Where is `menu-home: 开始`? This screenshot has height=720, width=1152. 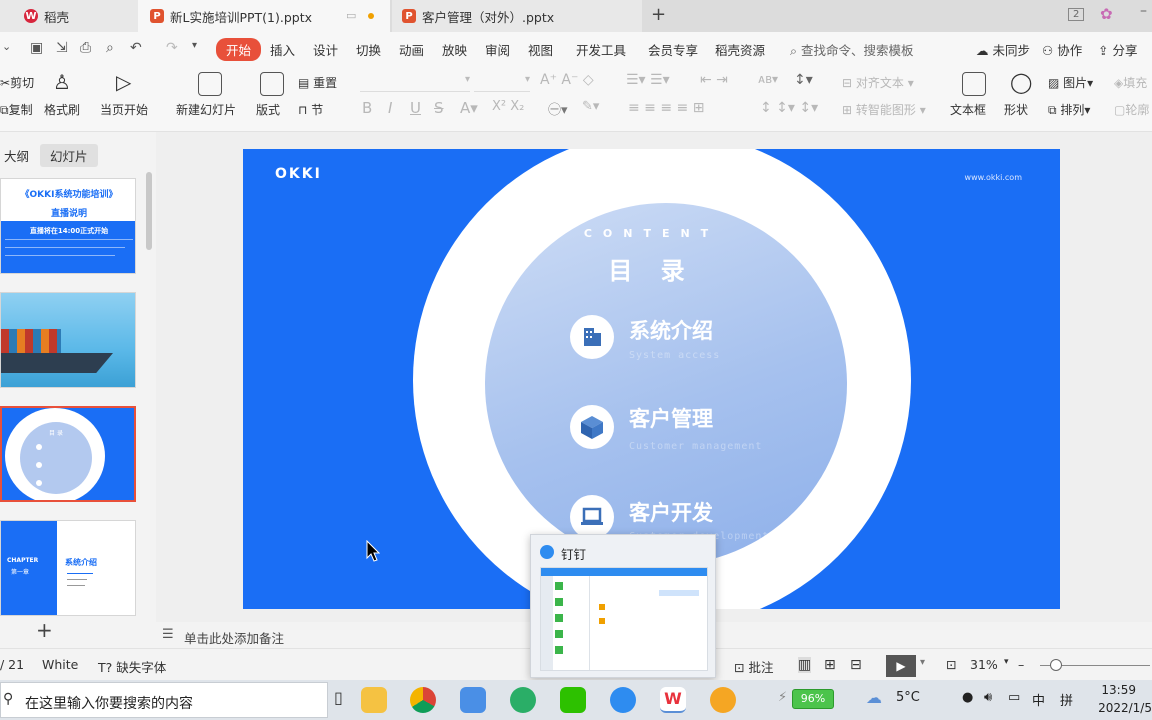
menu-home: 开始 is located at coordinates (239, 49).